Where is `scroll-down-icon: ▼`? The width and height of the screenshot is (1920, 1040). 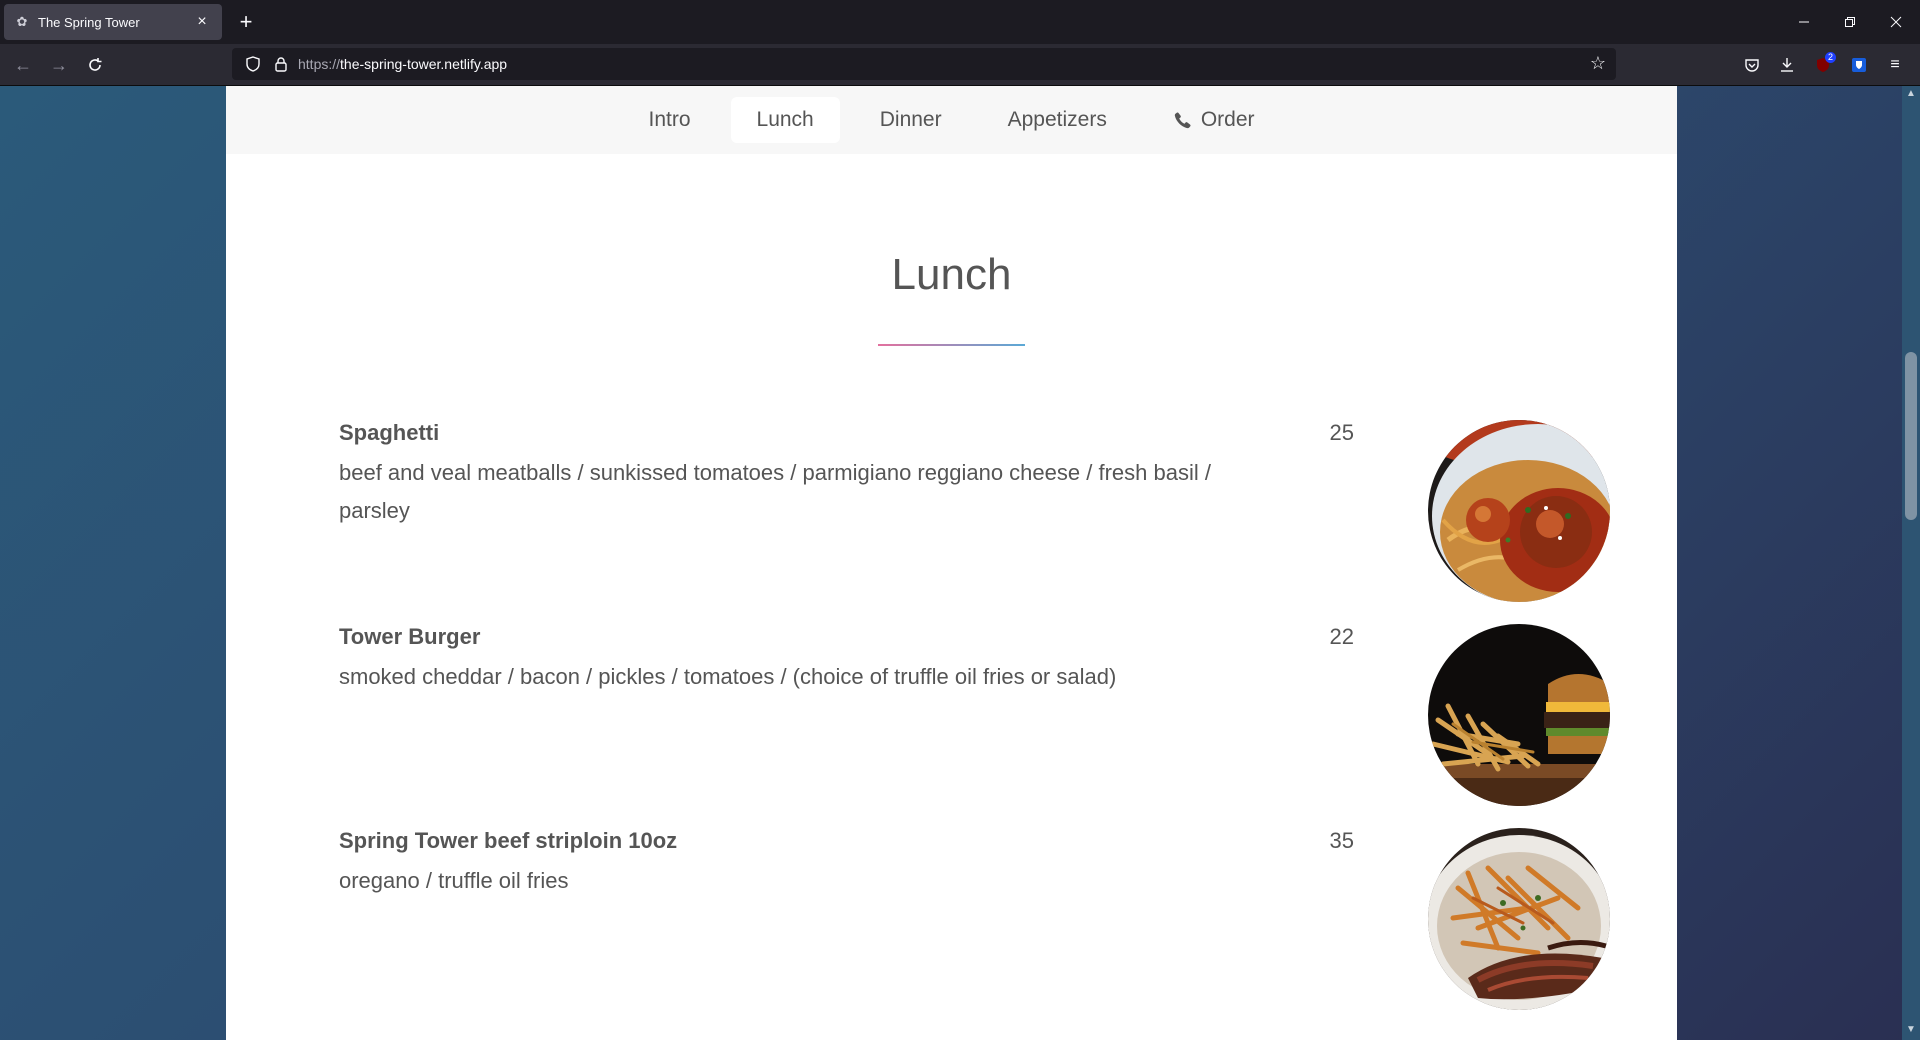
scroll-down-icon: ▼ is located at coordinates (1911, 1031).